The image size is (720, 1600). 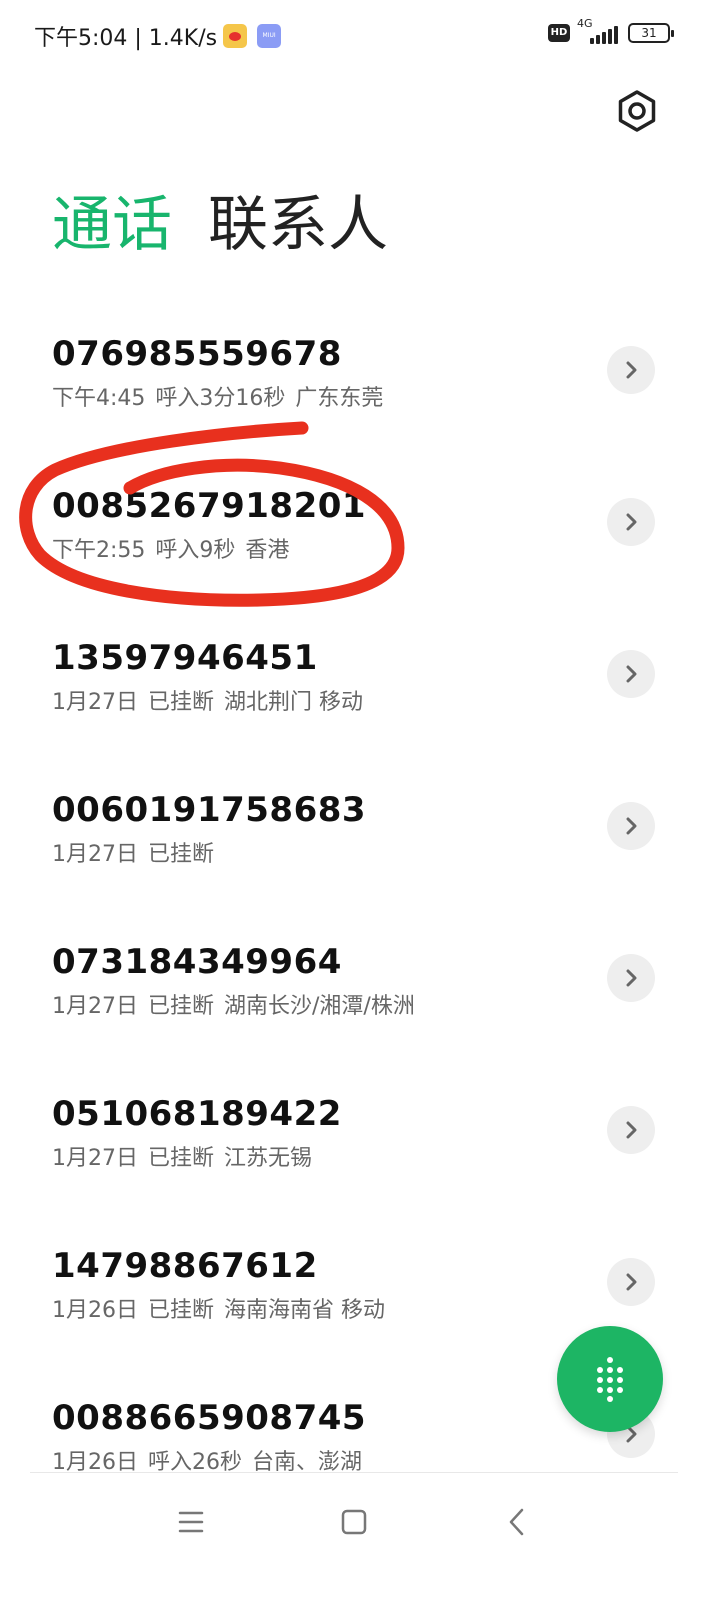 I want to click on settings-button, so click(x=637, y=111).